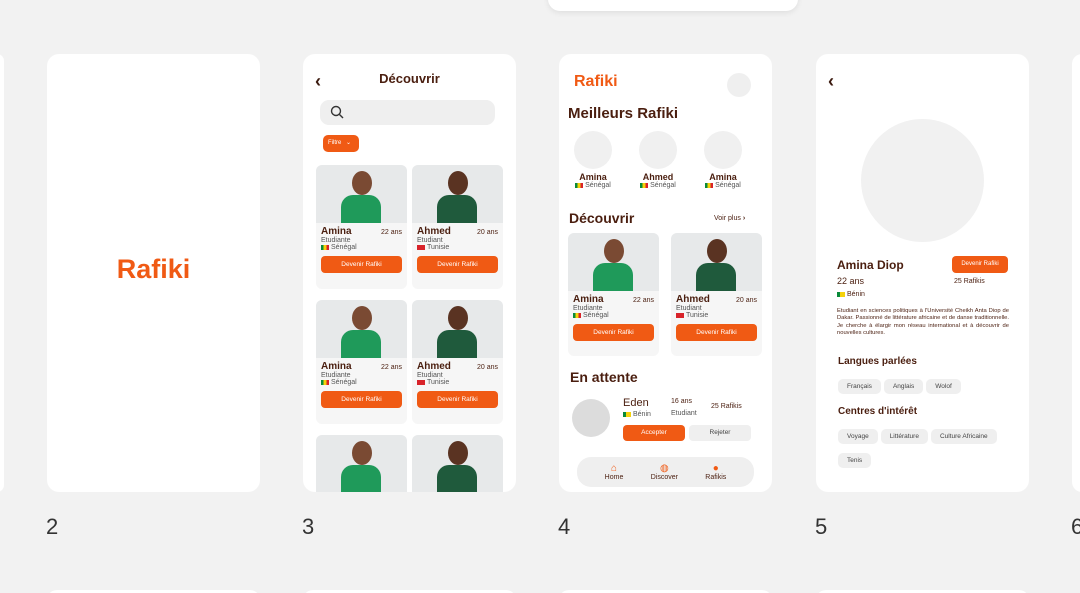 Image resolution: width=1080 pixels, height=593 pixels. What do you see at coordinates (602, 218) in the screenshot?
I see `discover-section-title: Découvrir` at bounding box center [602, 218].